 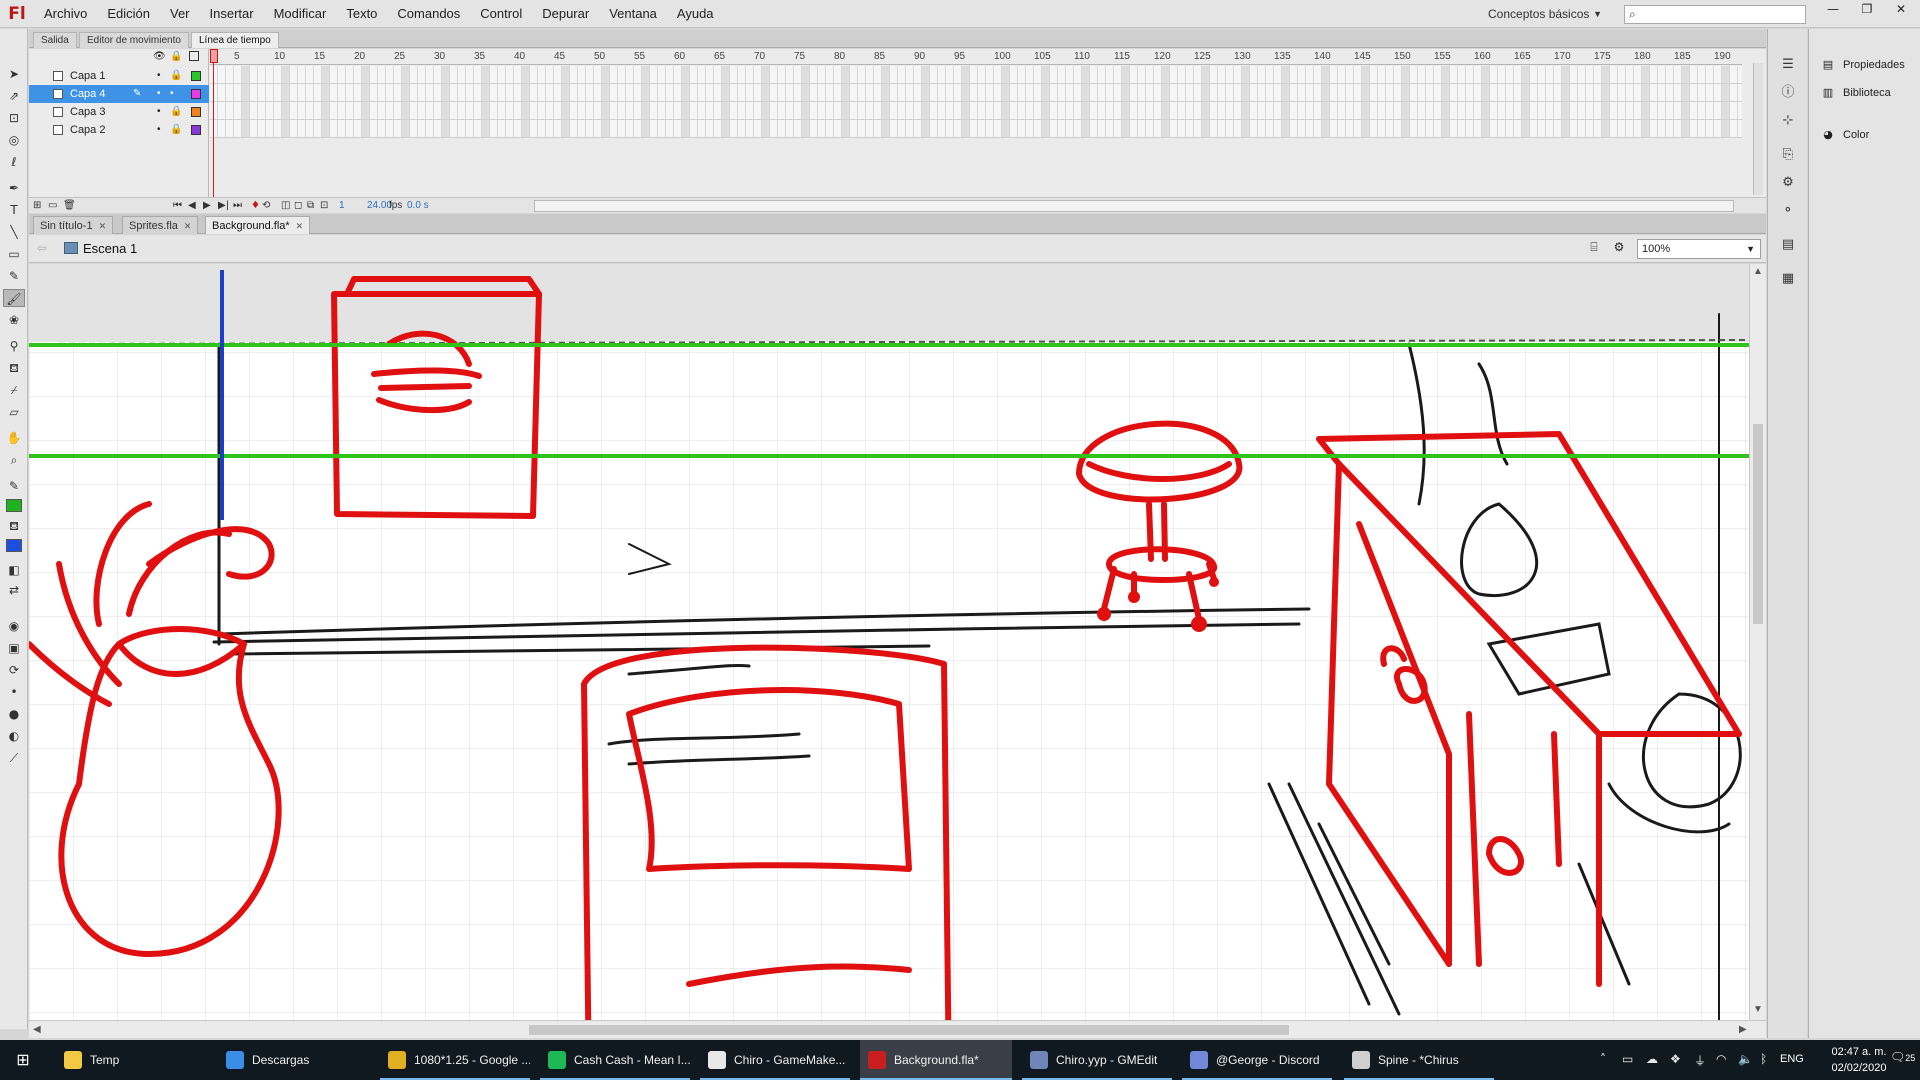 I want to click on modify-markers-icon: ⊡, so click(x=324, y=206).